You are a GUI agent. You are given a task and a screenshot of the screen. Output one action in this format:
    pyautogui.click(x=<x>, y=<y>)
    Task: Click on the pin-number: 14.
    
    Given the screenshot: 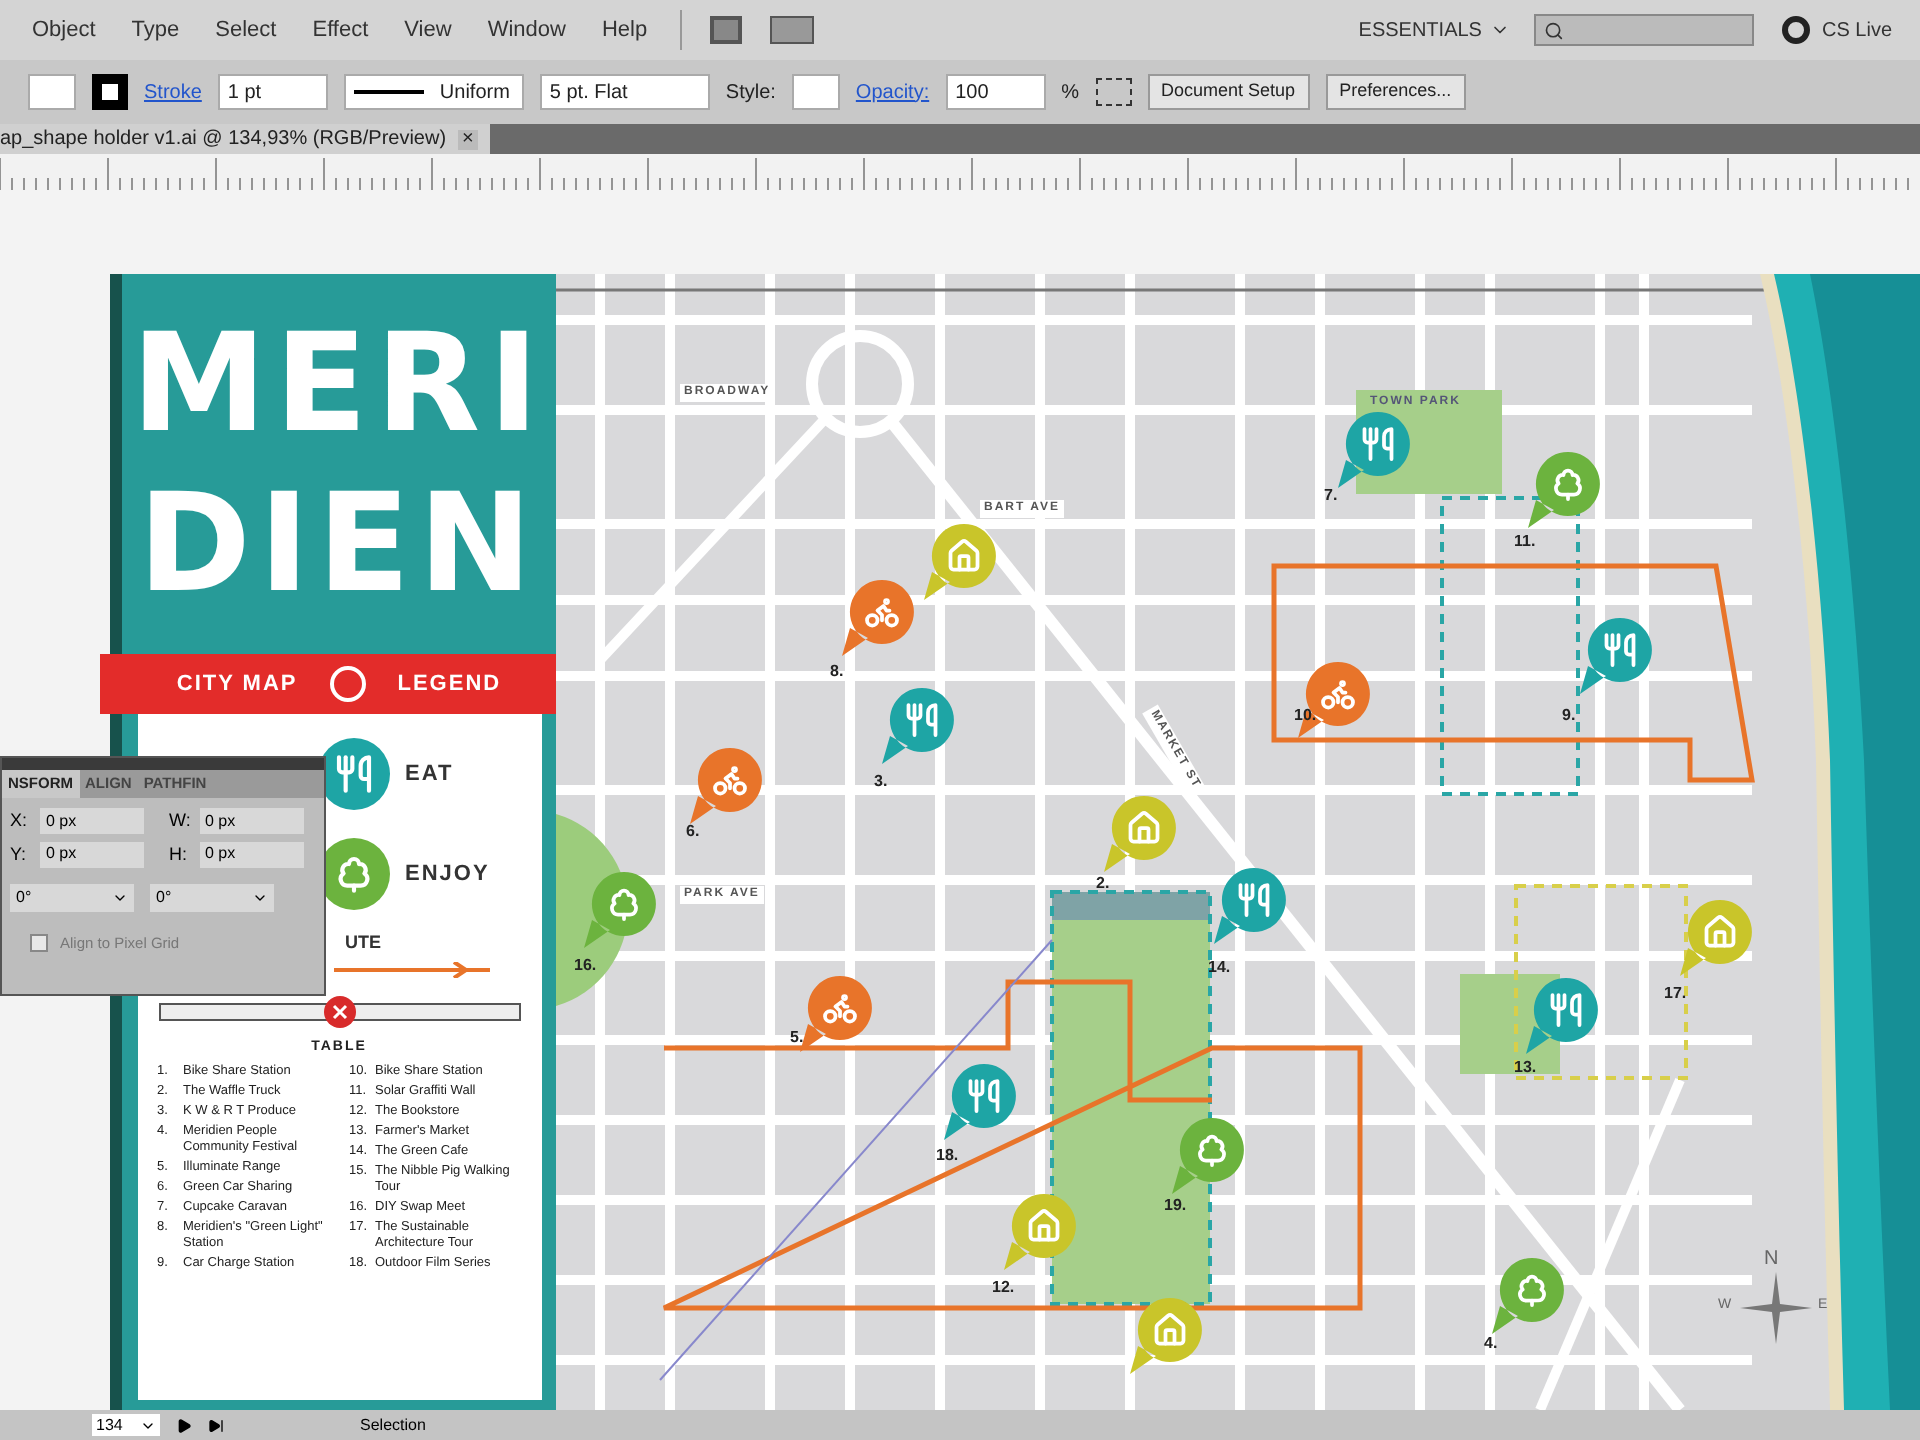 What is the action you would take?
    pyautogui.click(x=1219, y=968)
    